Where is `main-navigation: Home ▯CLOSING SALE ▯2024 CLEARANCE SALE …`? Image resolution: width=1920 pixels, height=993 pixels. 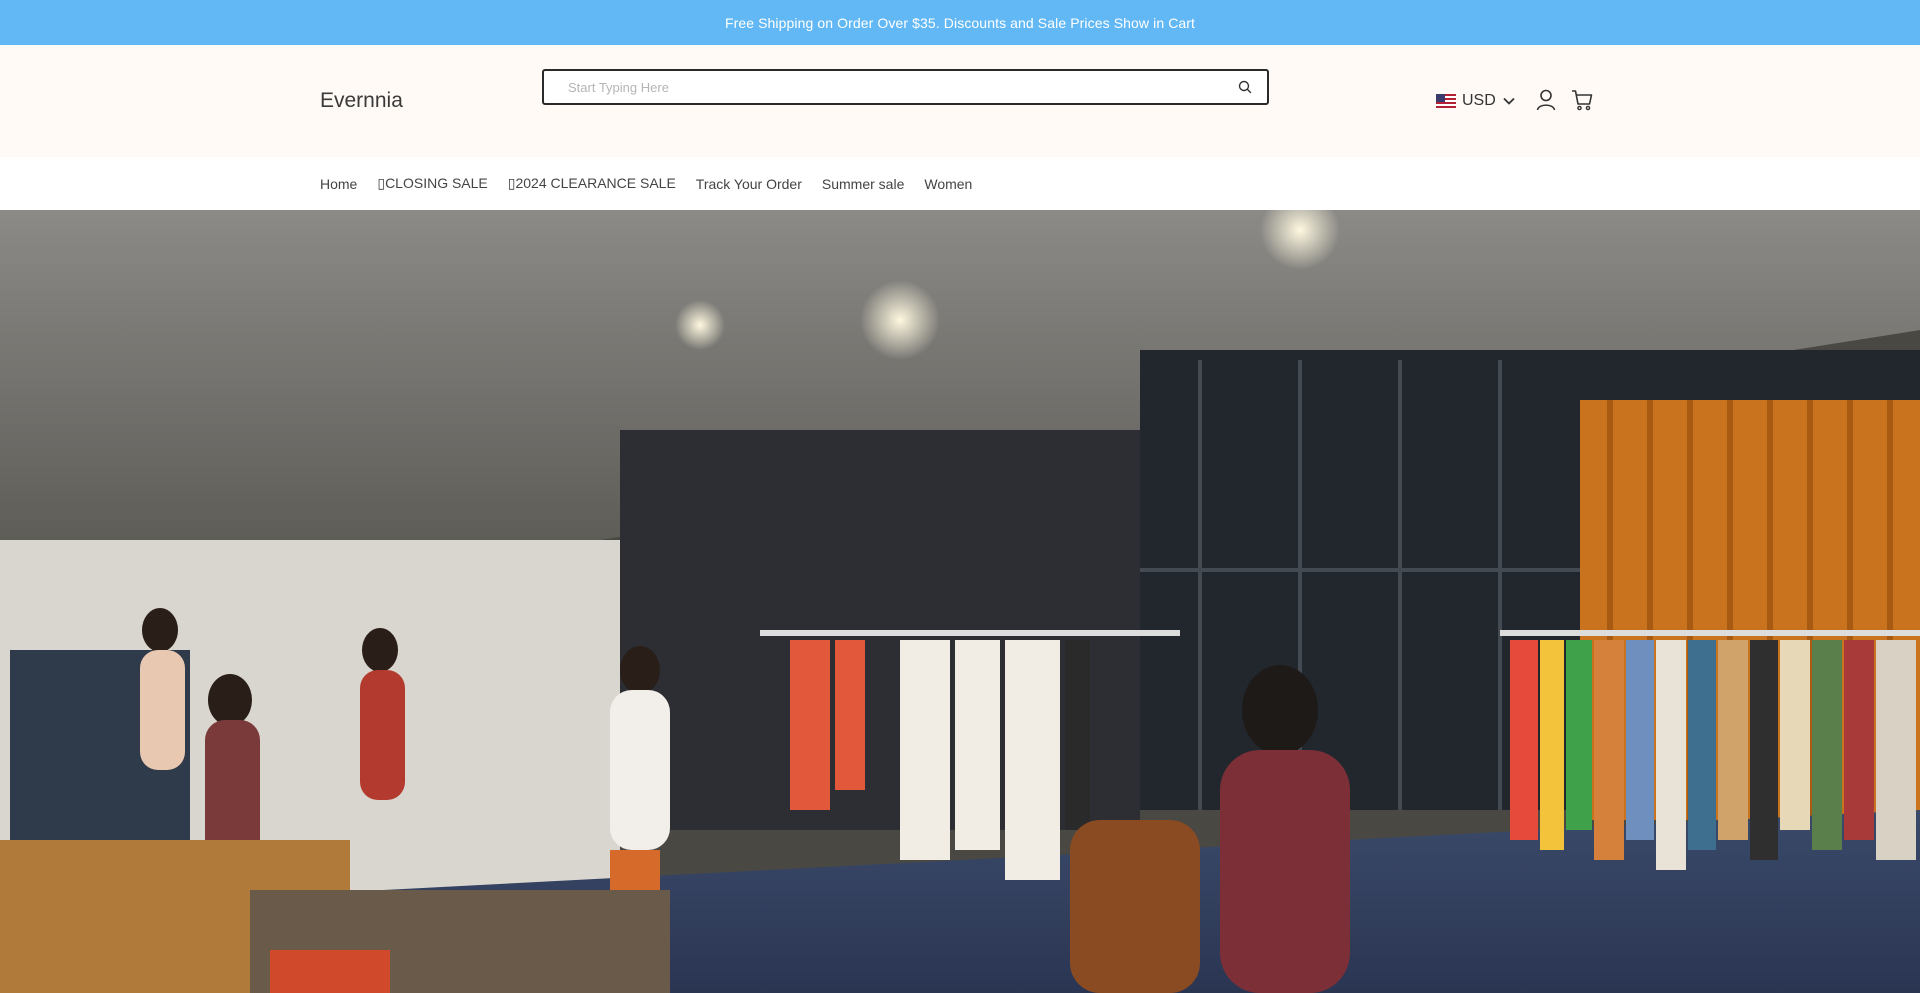 main-navigation: Home ▯CLOSING SALE ▯2024 CLEARANCE SALE … is located at coordinates (960, 183).